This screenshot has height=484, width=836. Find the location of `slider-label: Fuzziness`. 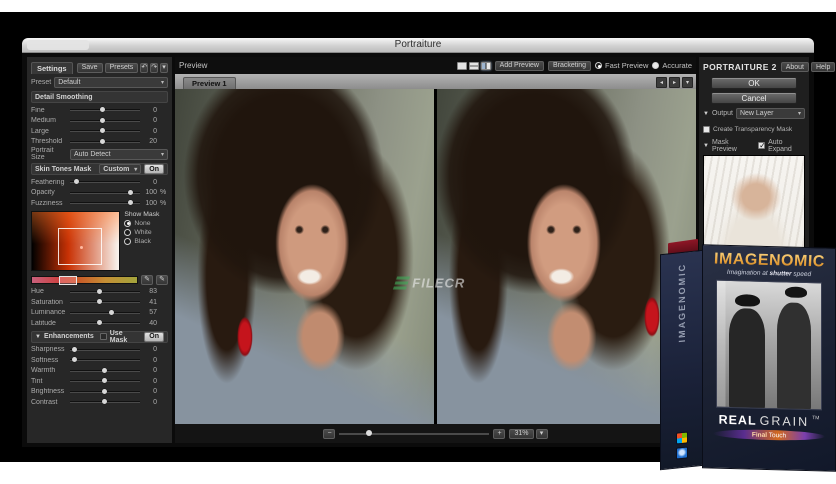

slider-label: Fuzziness is located at coordinates (47, 203).